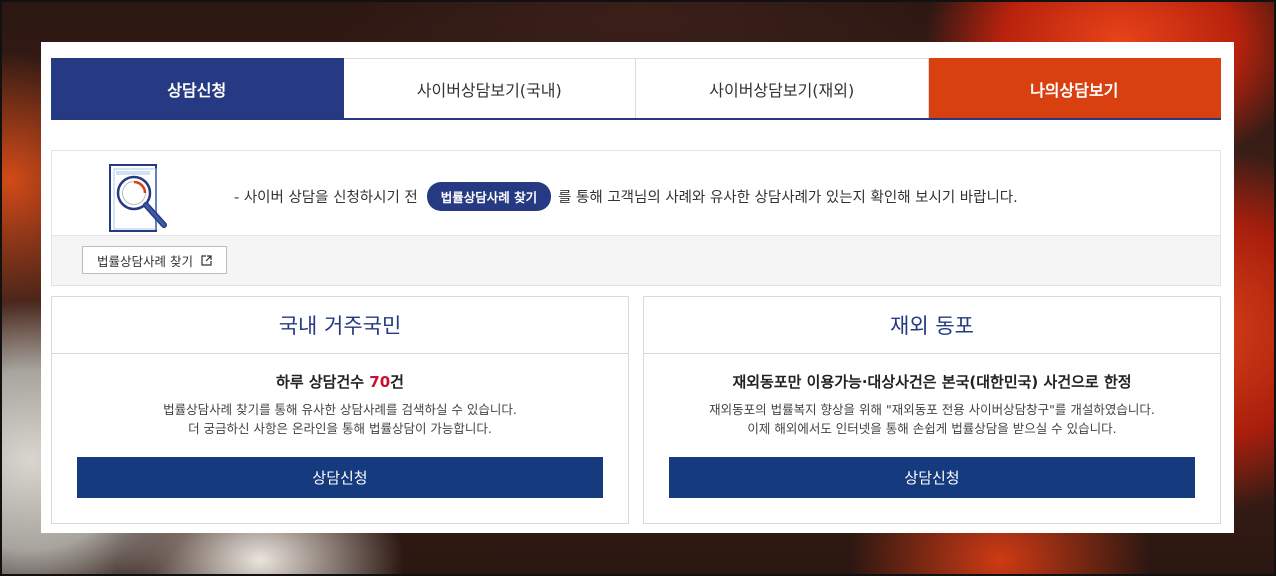 The image size is (1276, 576). I want to click on count-number: 70, so click(380, 382).